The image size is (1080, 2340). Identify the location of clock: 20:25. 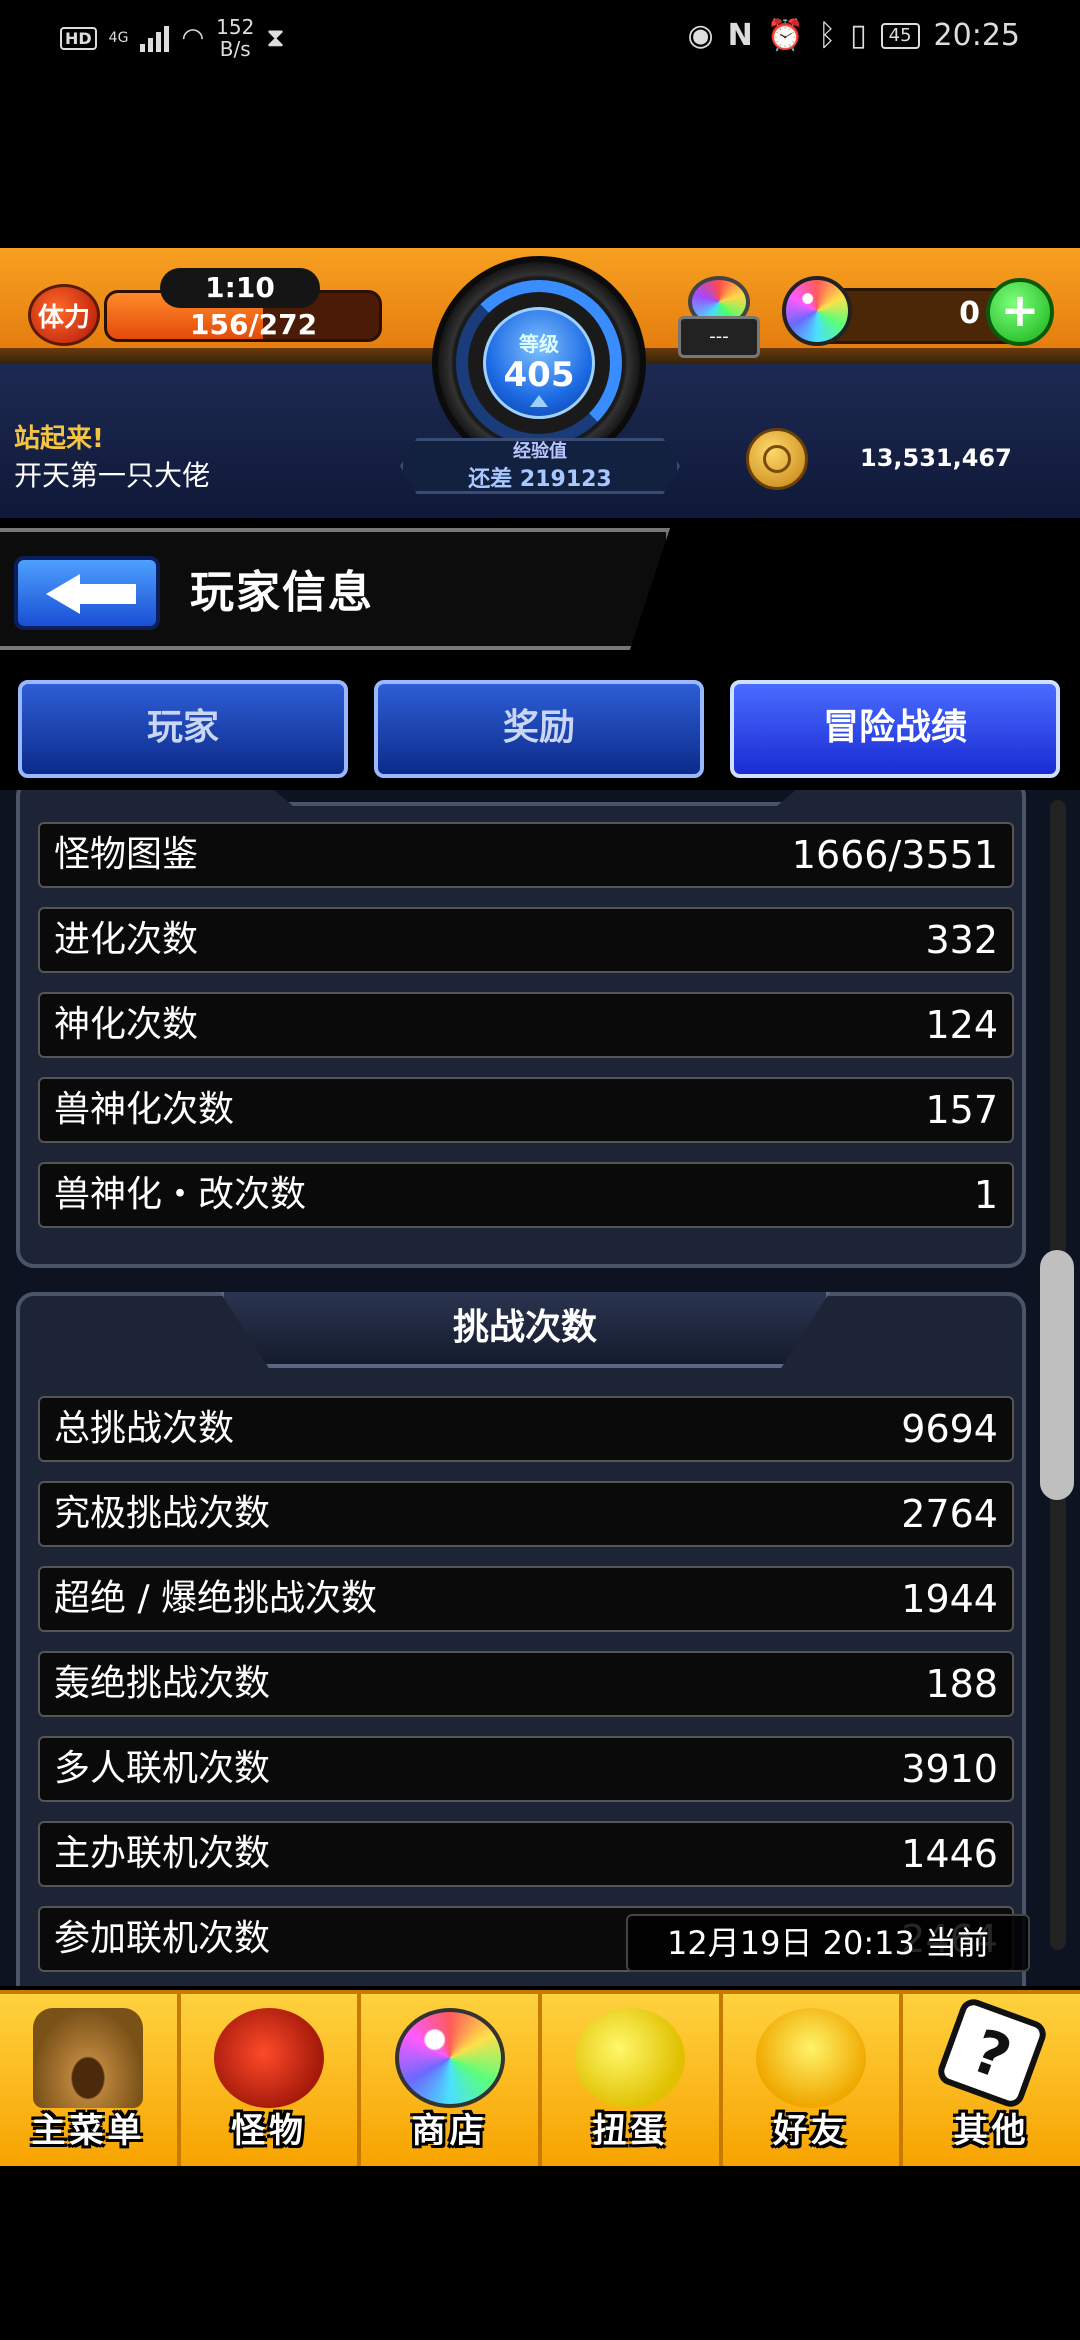
(976, 35).